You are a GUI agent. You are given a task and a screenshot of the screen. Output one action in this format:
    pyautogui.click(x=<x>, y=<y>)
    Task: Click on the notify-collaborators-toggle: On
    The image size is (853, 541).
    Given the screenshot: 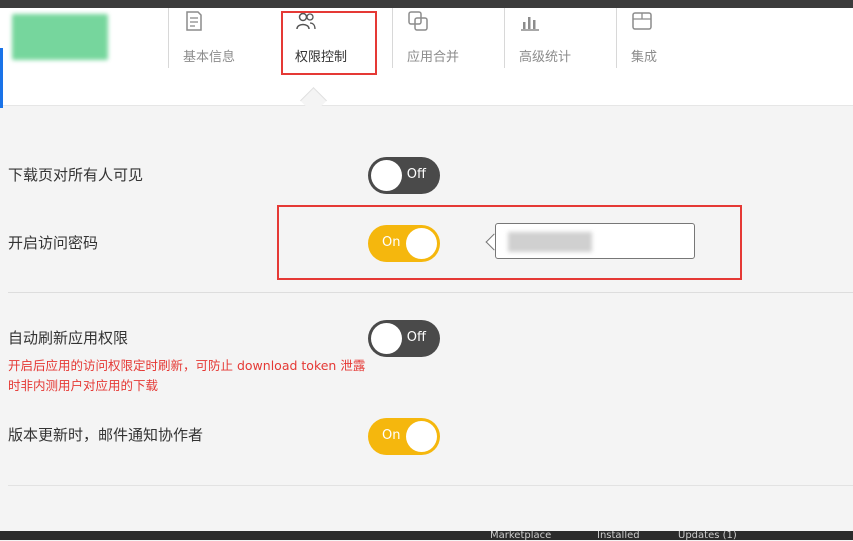 What is the action you would take?
    pyautogui.click(x=404, y=436)
    